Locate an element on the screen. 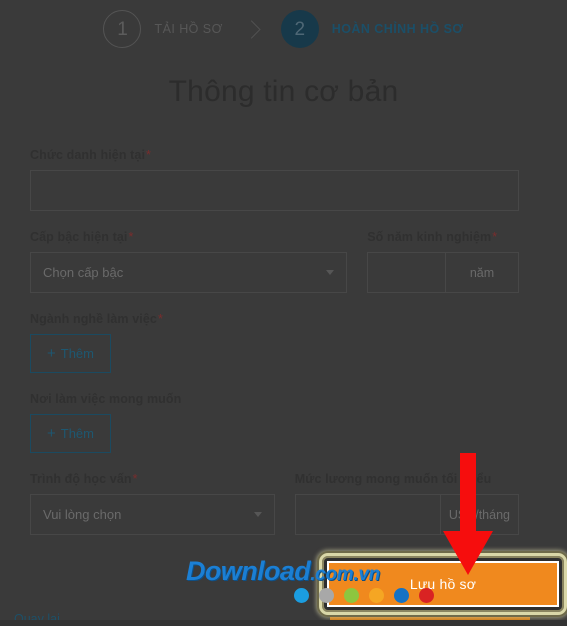  stepper-step-1: 1 TẢI HỒ SƠ is located at coordinates (162, 29).